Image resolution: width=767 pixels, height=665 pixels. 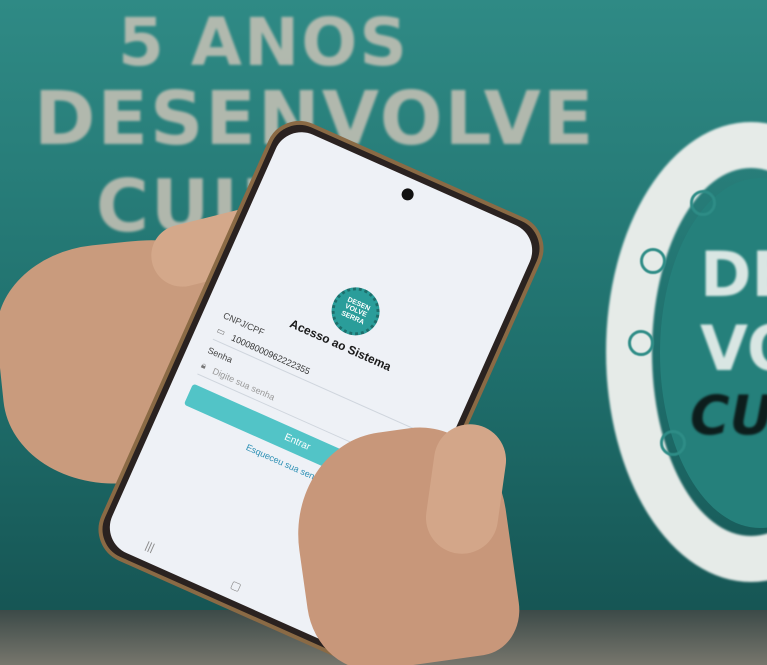 I want to click on film-reel-icon, so click(x=653, y=261).